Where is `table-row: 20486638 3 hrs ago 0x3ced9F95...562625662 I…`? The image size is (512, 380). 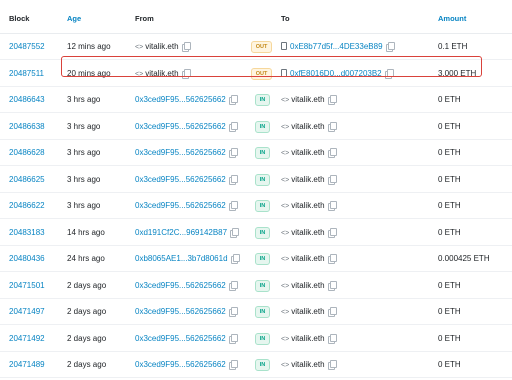 table-row: 20486638 3 hrs ago 0x3ced9F95...562625662 I… is located at coordinates (256, 127).